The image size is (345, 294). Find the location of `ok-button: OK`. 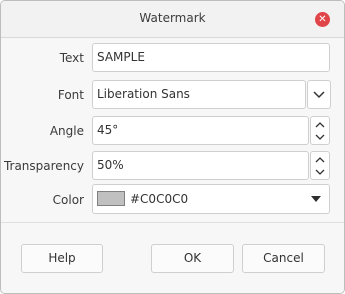

ok-button: OK is located at coordinates (192, 258).